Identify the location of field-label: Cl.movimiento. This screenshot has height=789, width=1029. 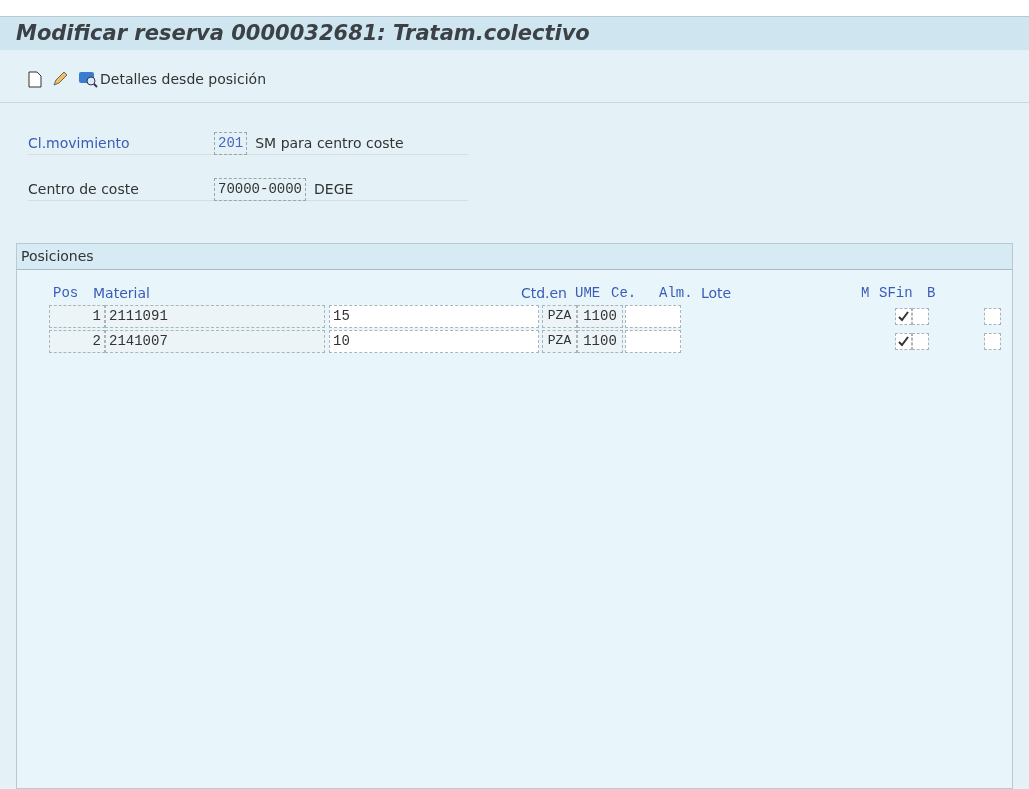
(121, 143).